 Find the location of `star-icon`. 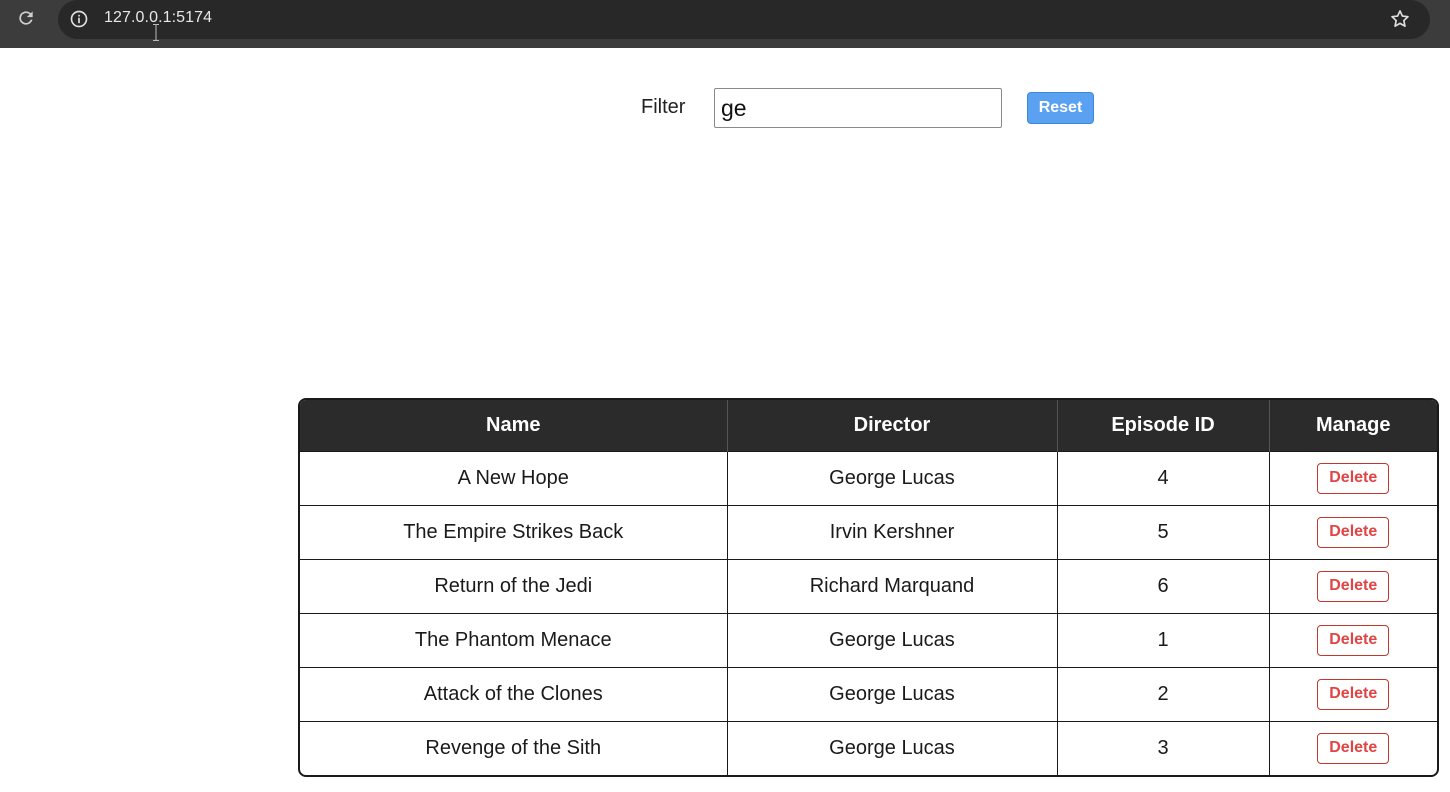

star-icon is located at coordinates (1400, 19).